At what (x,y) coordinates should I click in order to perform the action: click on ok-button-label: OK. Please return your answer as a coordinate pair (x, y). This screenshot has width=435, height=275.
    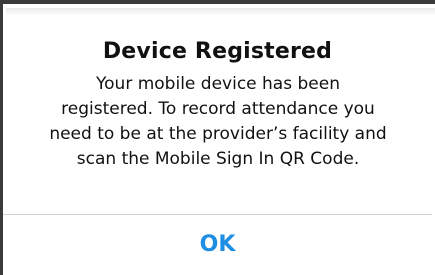
    Looking at the image, I should click on (217, 244).